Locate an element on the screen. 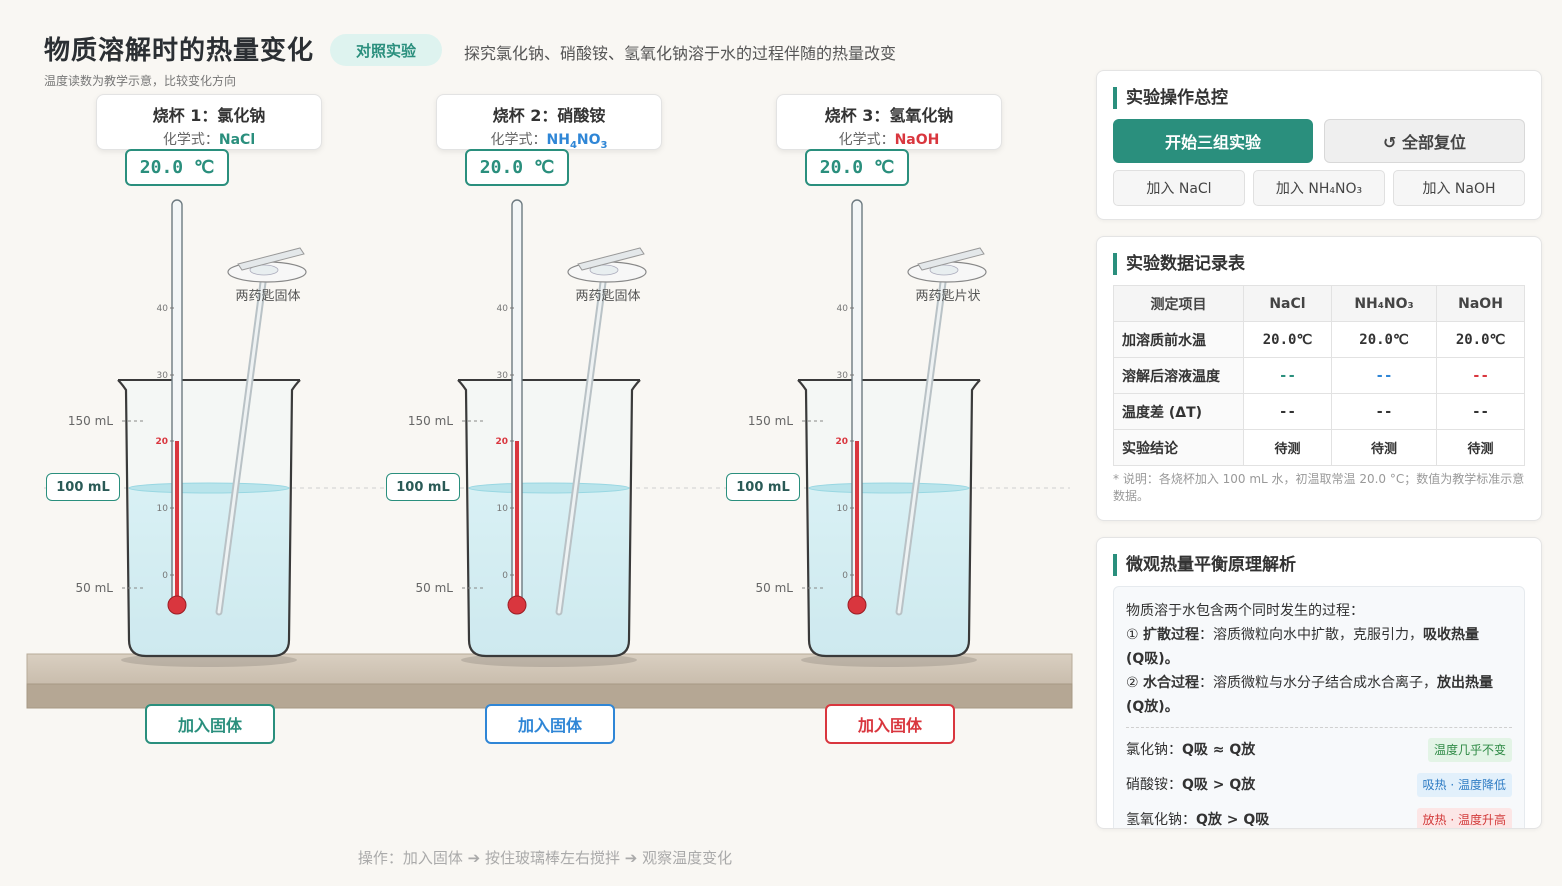  table-row: 温度差 (ΔT) -- -- -- is located at coordinates (1319, 411).